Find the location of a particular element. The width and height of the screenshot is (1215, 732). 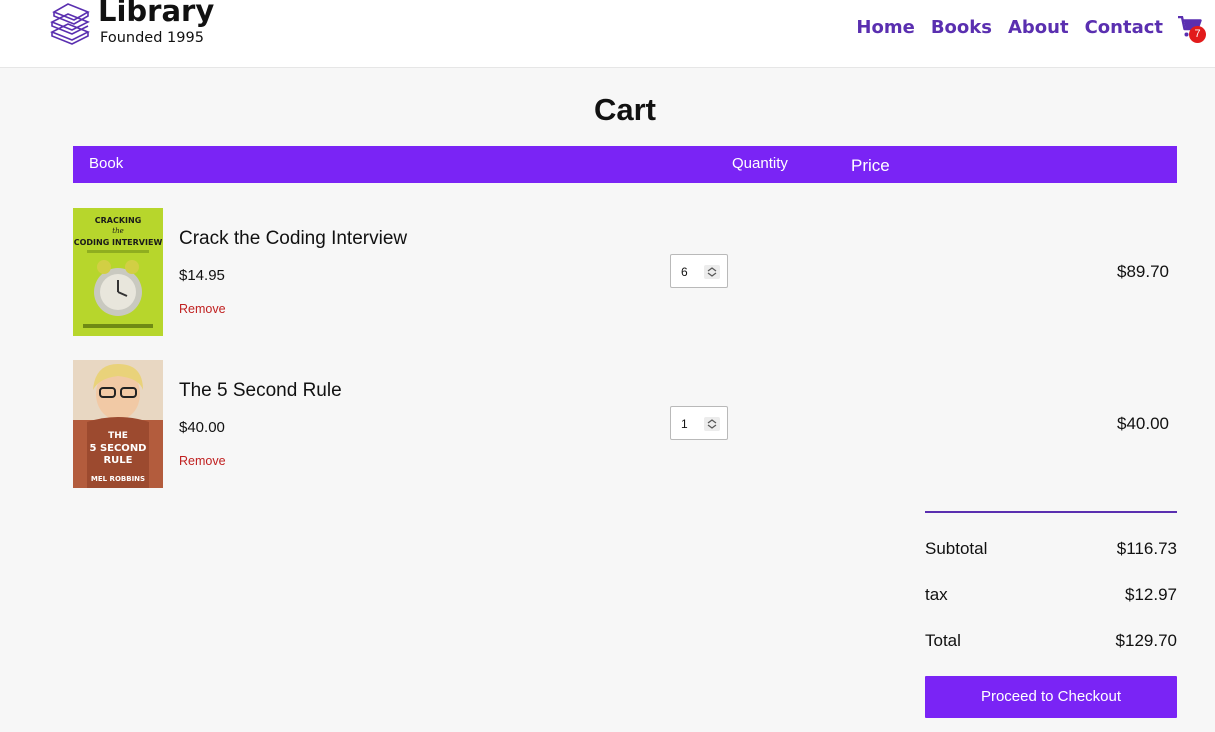

quantity-stepper: 1 is located at coordinates (699, 423).